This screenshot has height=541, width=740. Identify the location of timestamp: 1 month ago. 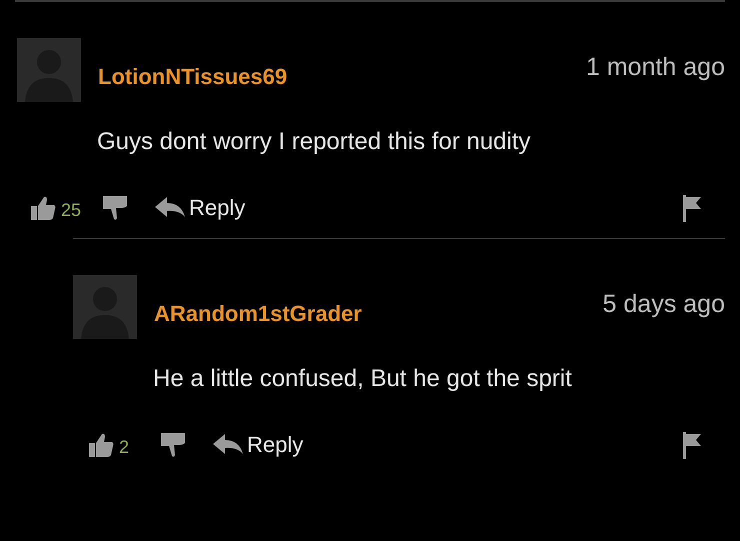
(655, 67).